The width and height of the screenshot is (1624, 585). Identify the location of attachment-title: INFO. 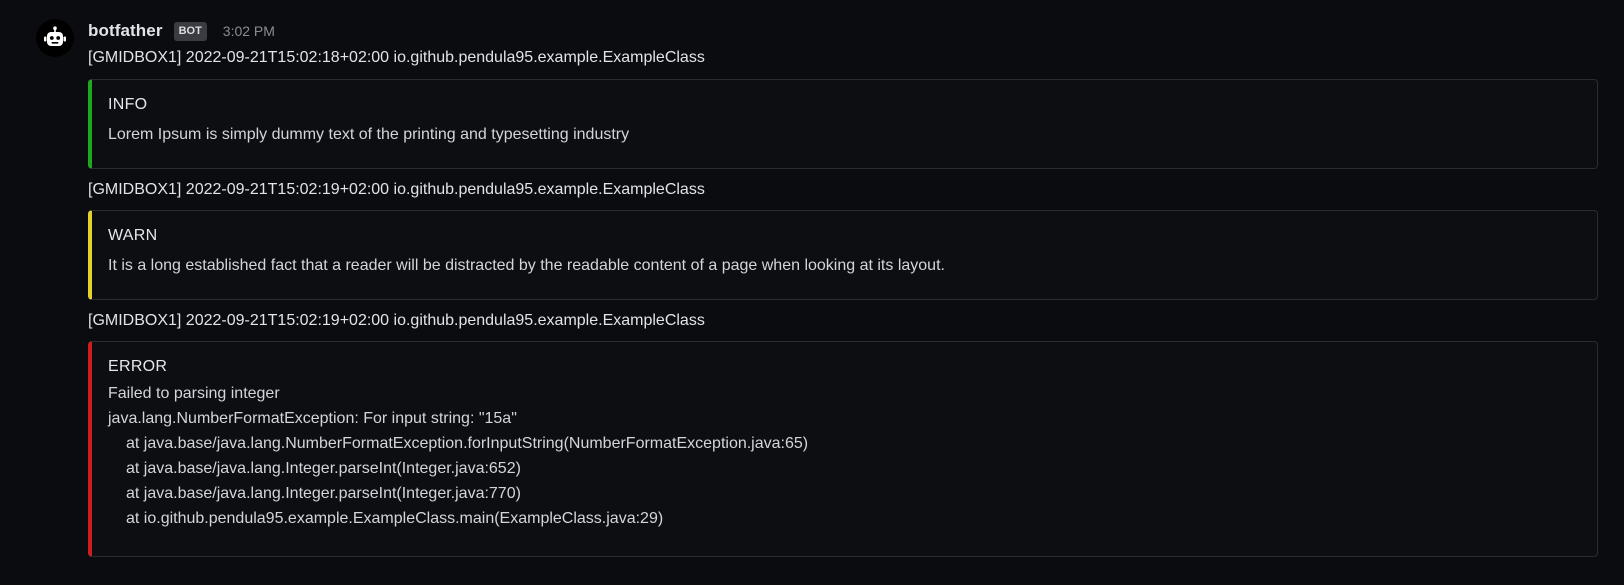
(128, 104).